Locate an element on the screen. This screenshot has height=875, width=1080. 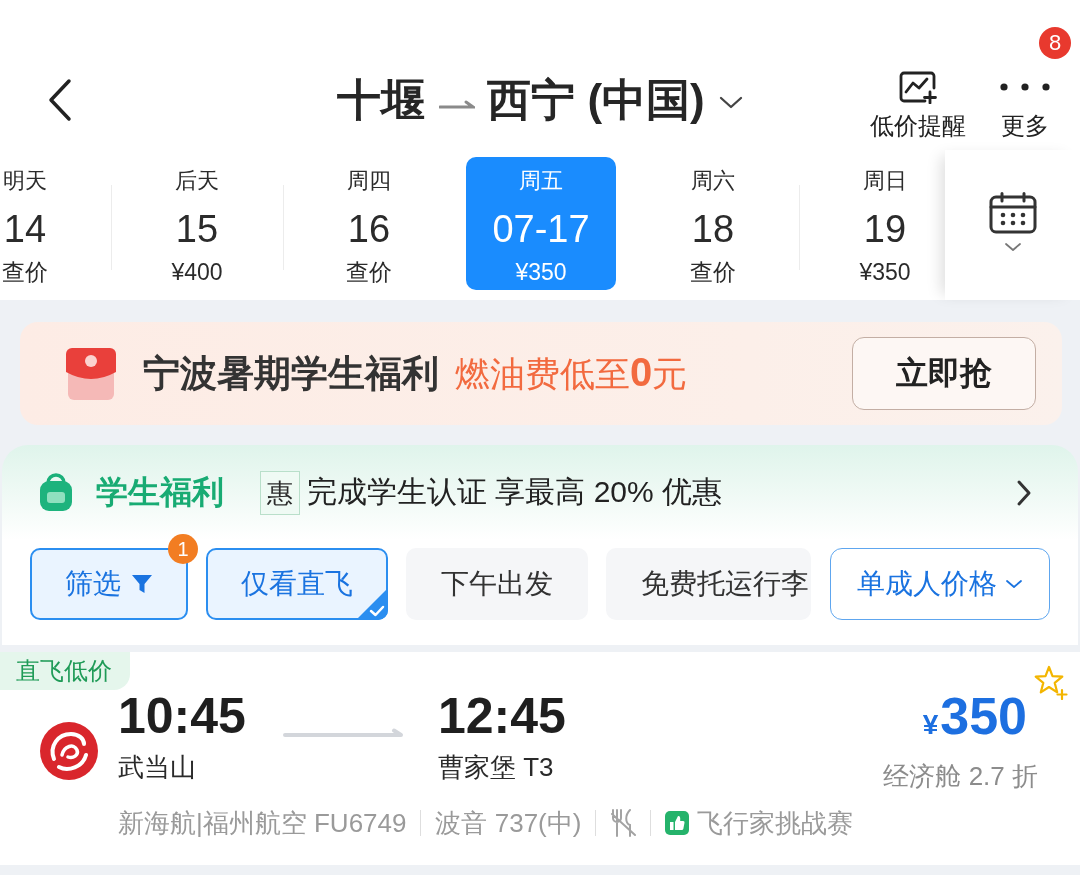
arrival-airport: 曹家堡 T3 is located at coordinates (496, 767).